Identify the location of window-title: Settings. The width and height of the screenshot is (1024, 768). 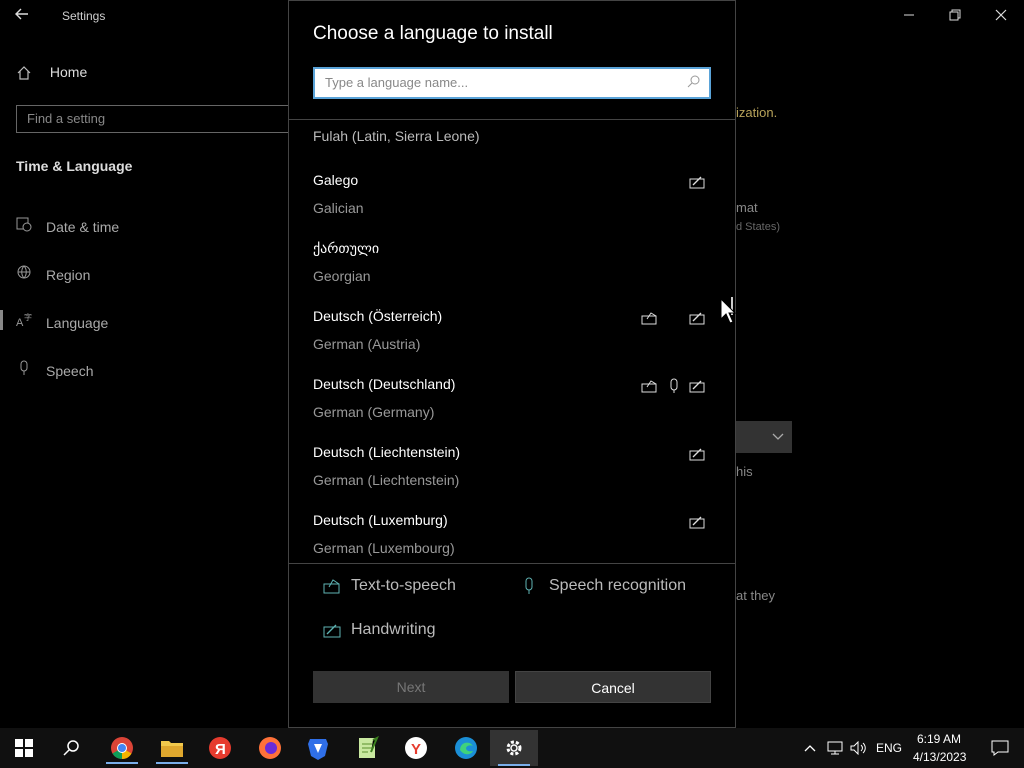
(84, 16).